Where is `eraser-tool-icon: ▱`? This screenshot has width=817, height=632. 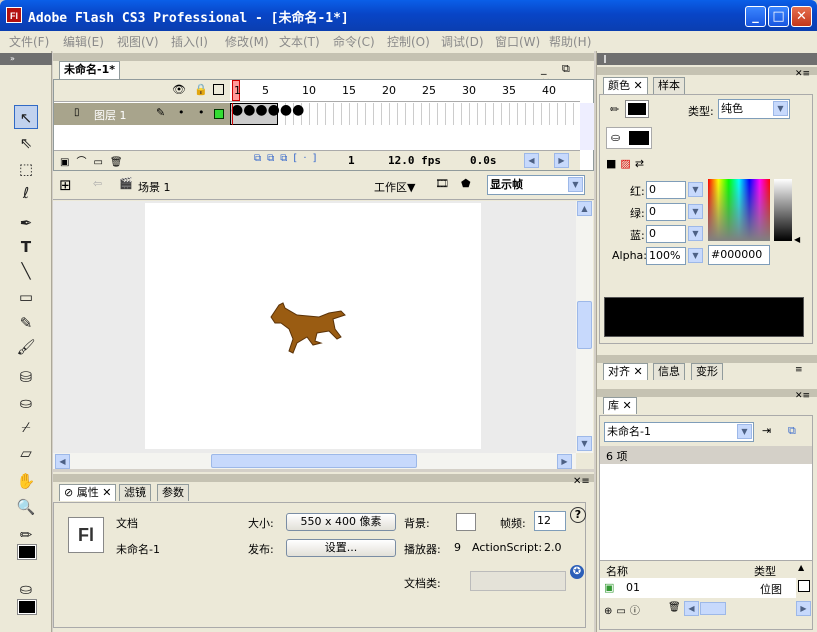 eraser-tool-icon: ▱ is located at coordinates (26, 453).